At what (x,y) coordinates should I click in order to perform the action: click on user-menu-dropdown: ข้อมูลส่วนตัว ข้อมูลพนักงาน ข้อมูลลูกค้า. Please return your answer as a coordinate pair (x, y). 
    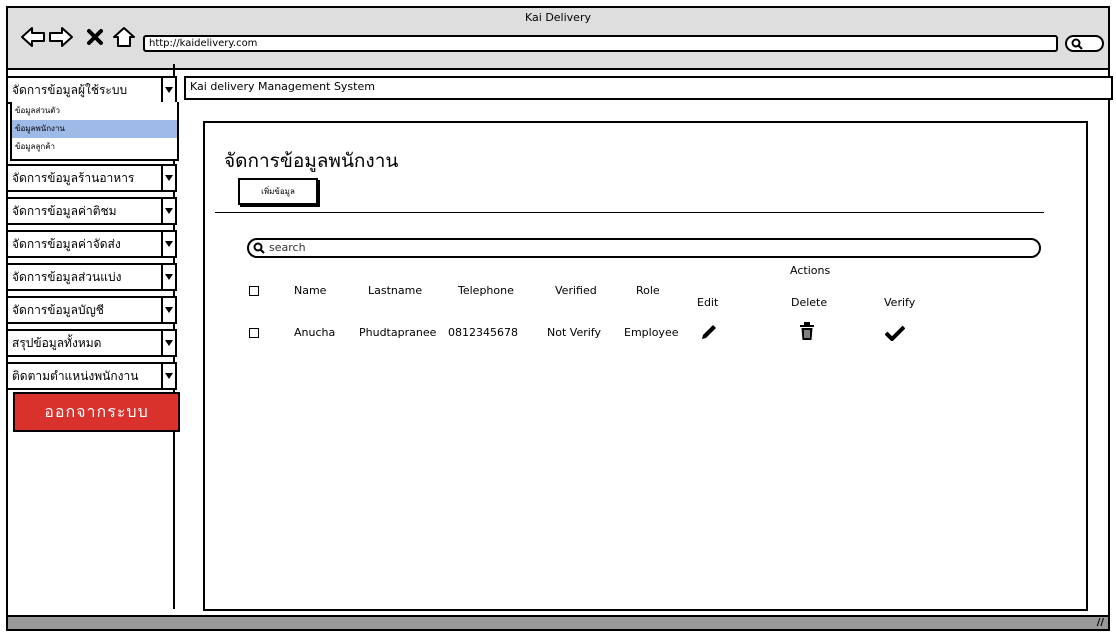
    Looking at the image, I should click on (94, 131).